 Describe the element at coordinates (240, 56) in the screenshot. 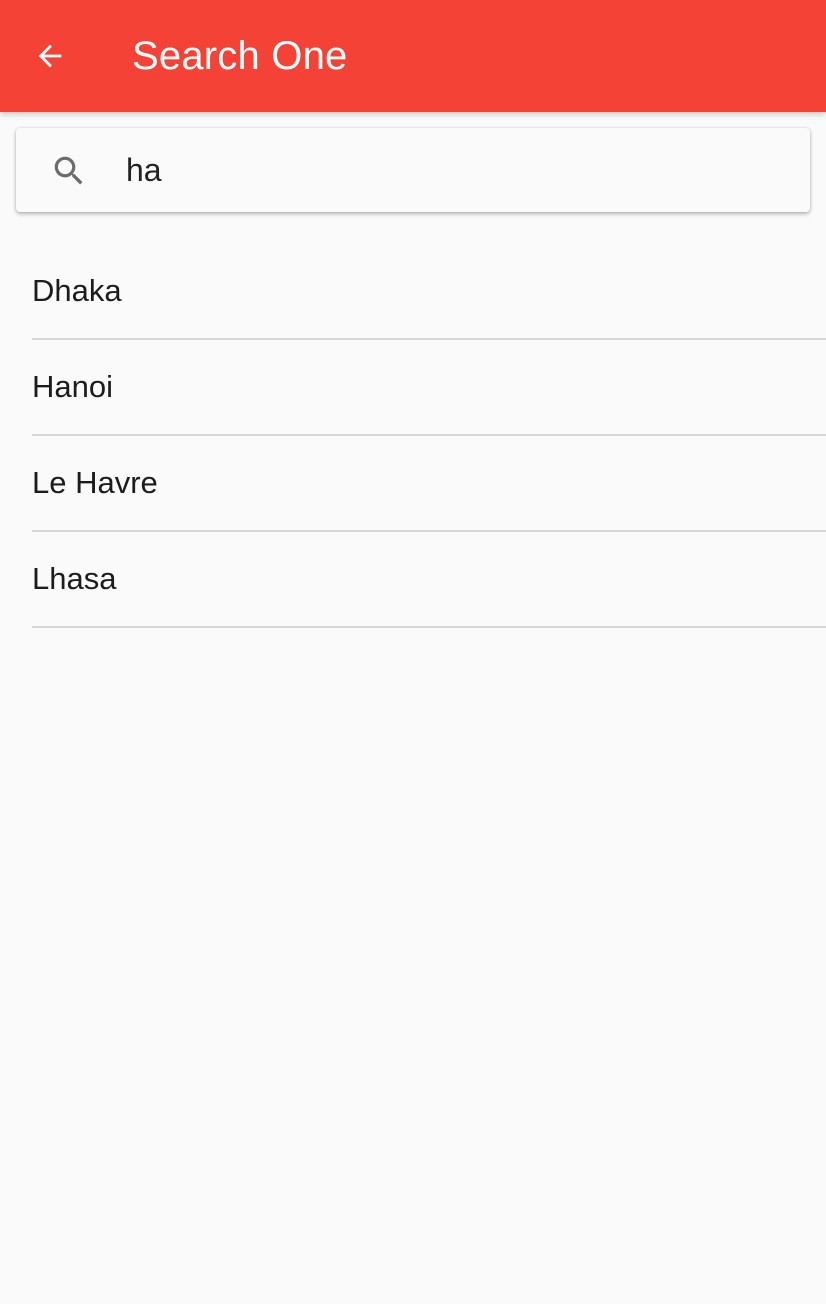

I see `page-title: Search One` at that location.